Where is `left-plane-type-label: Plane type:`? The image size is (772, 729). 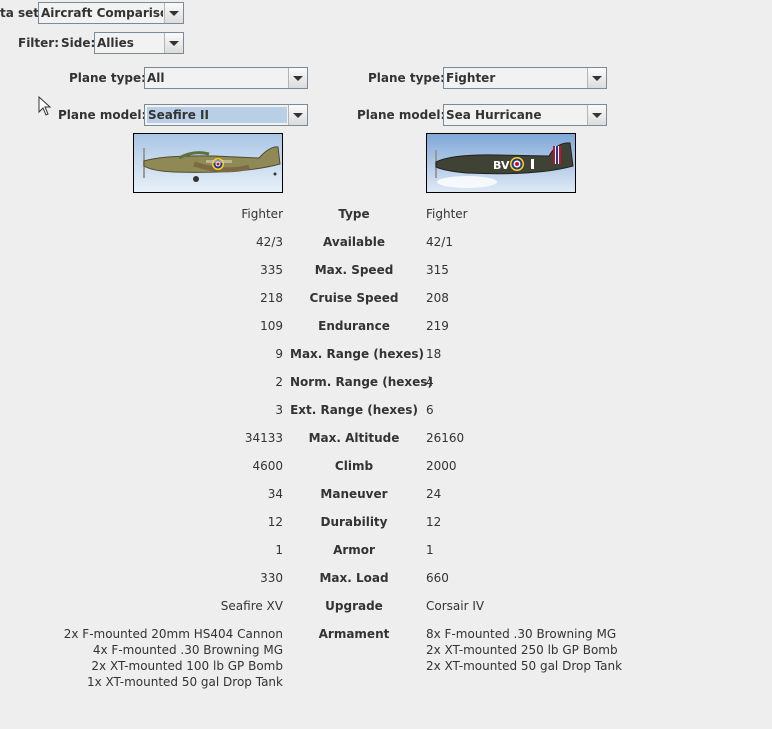 left-plane-type-label: Plane type: is located at coordinates (107, 78).